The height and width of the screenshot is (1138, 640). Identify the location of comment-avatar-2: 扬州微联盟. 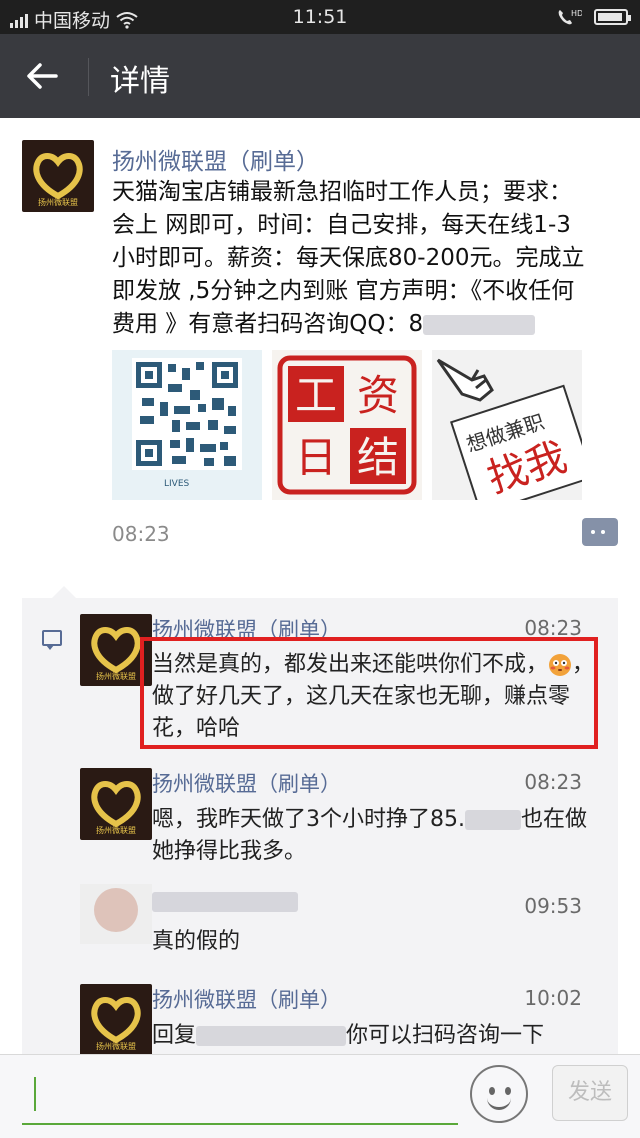
(116, 804).